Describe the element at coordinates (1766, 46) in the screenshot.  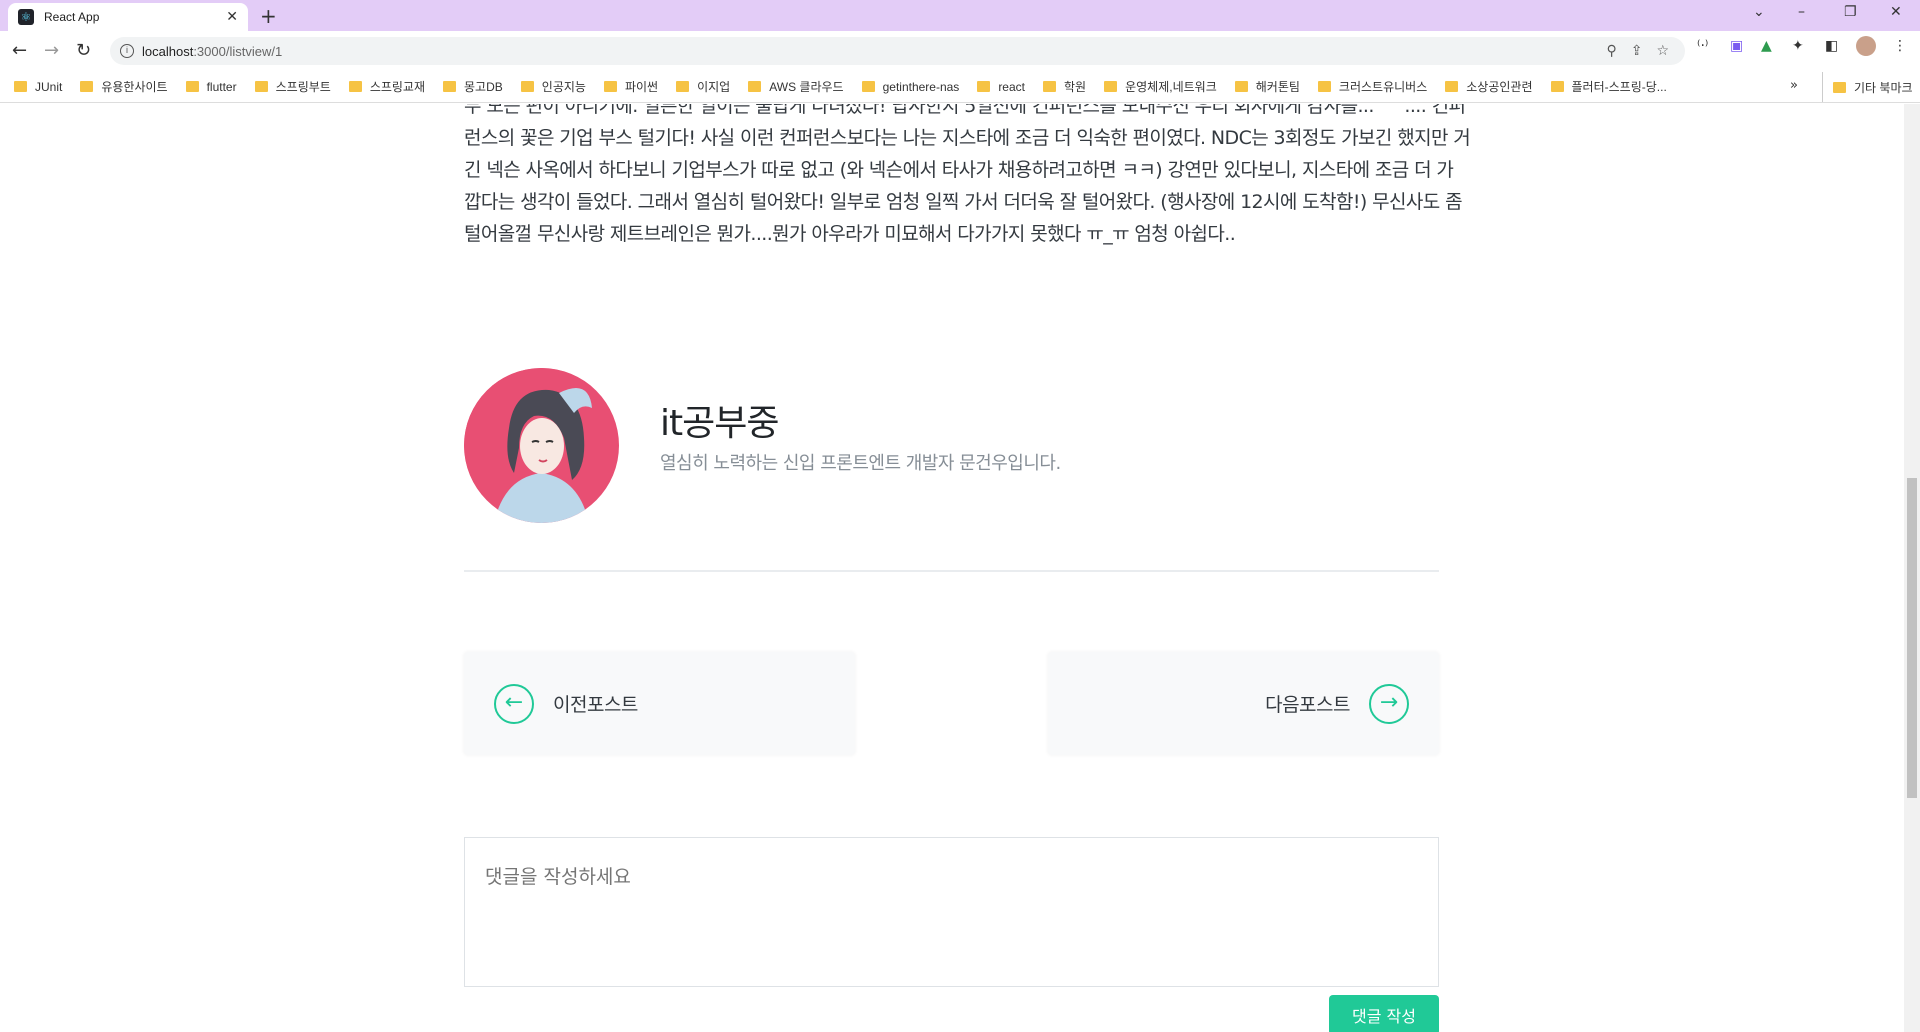
I see `drive-icon: ▲` at that location.